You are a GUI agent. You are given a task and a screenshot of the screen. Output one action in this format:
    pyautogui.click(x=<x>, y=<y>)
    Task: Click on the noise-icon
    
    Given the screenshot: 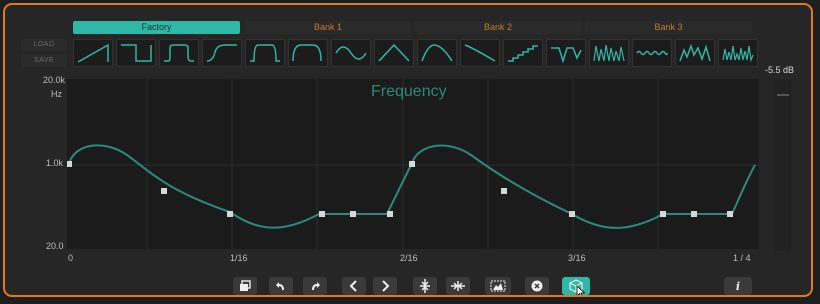 What is the action you would take?
    pyautogui.click(x=738, y=54)
    